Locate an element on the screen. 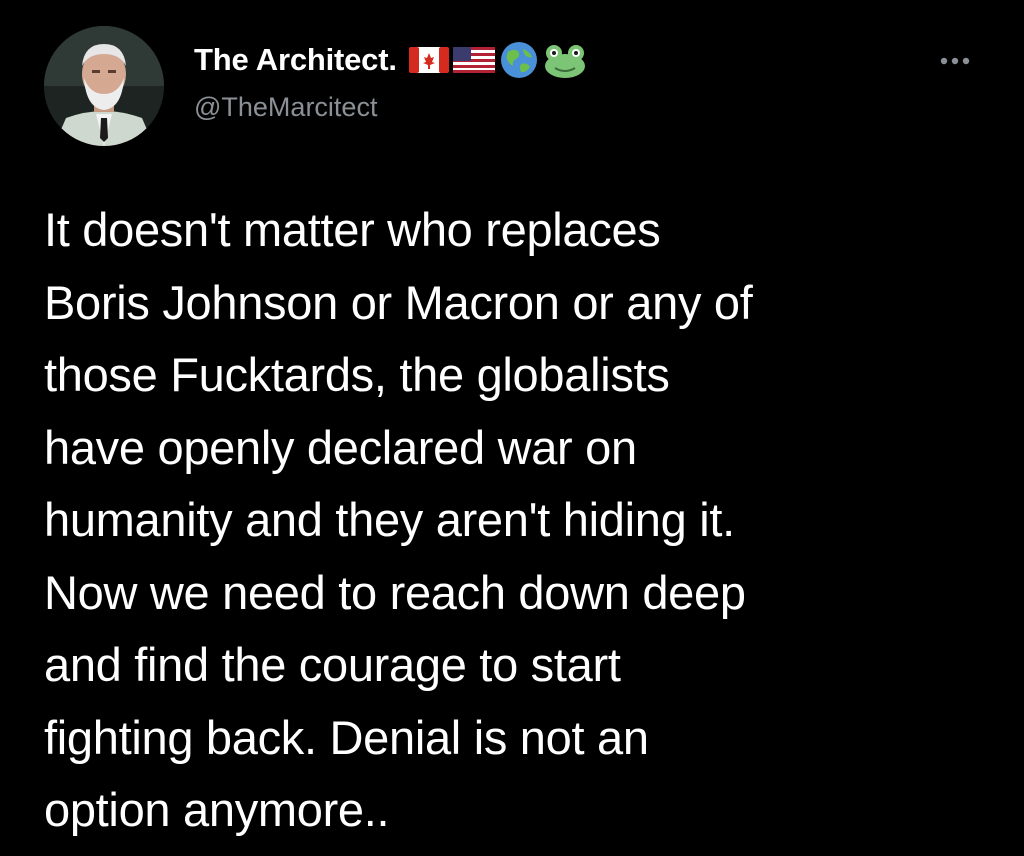  canada-flag-icon is located at coordinates (428, 60).